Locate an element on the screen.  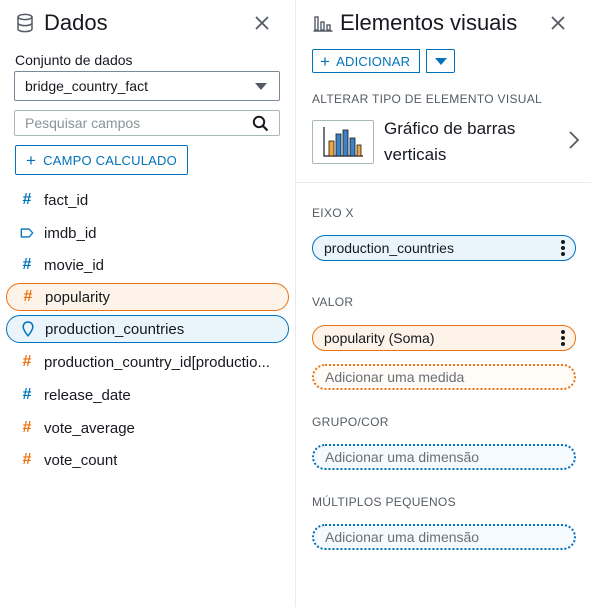
dataset-select: bridge_country_fact is located at coordinates (147, 86).